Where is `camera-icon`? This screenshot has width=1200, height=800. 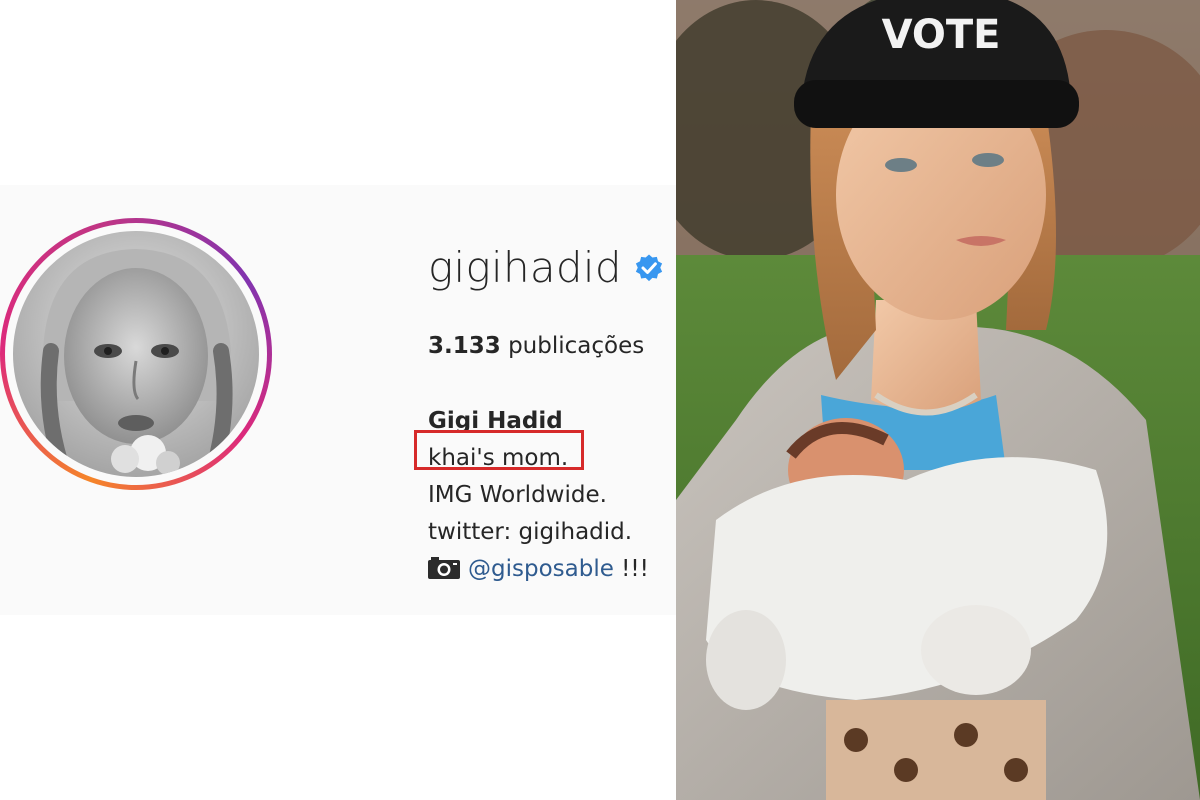
camera-icon is located at coordinates (444, 568).